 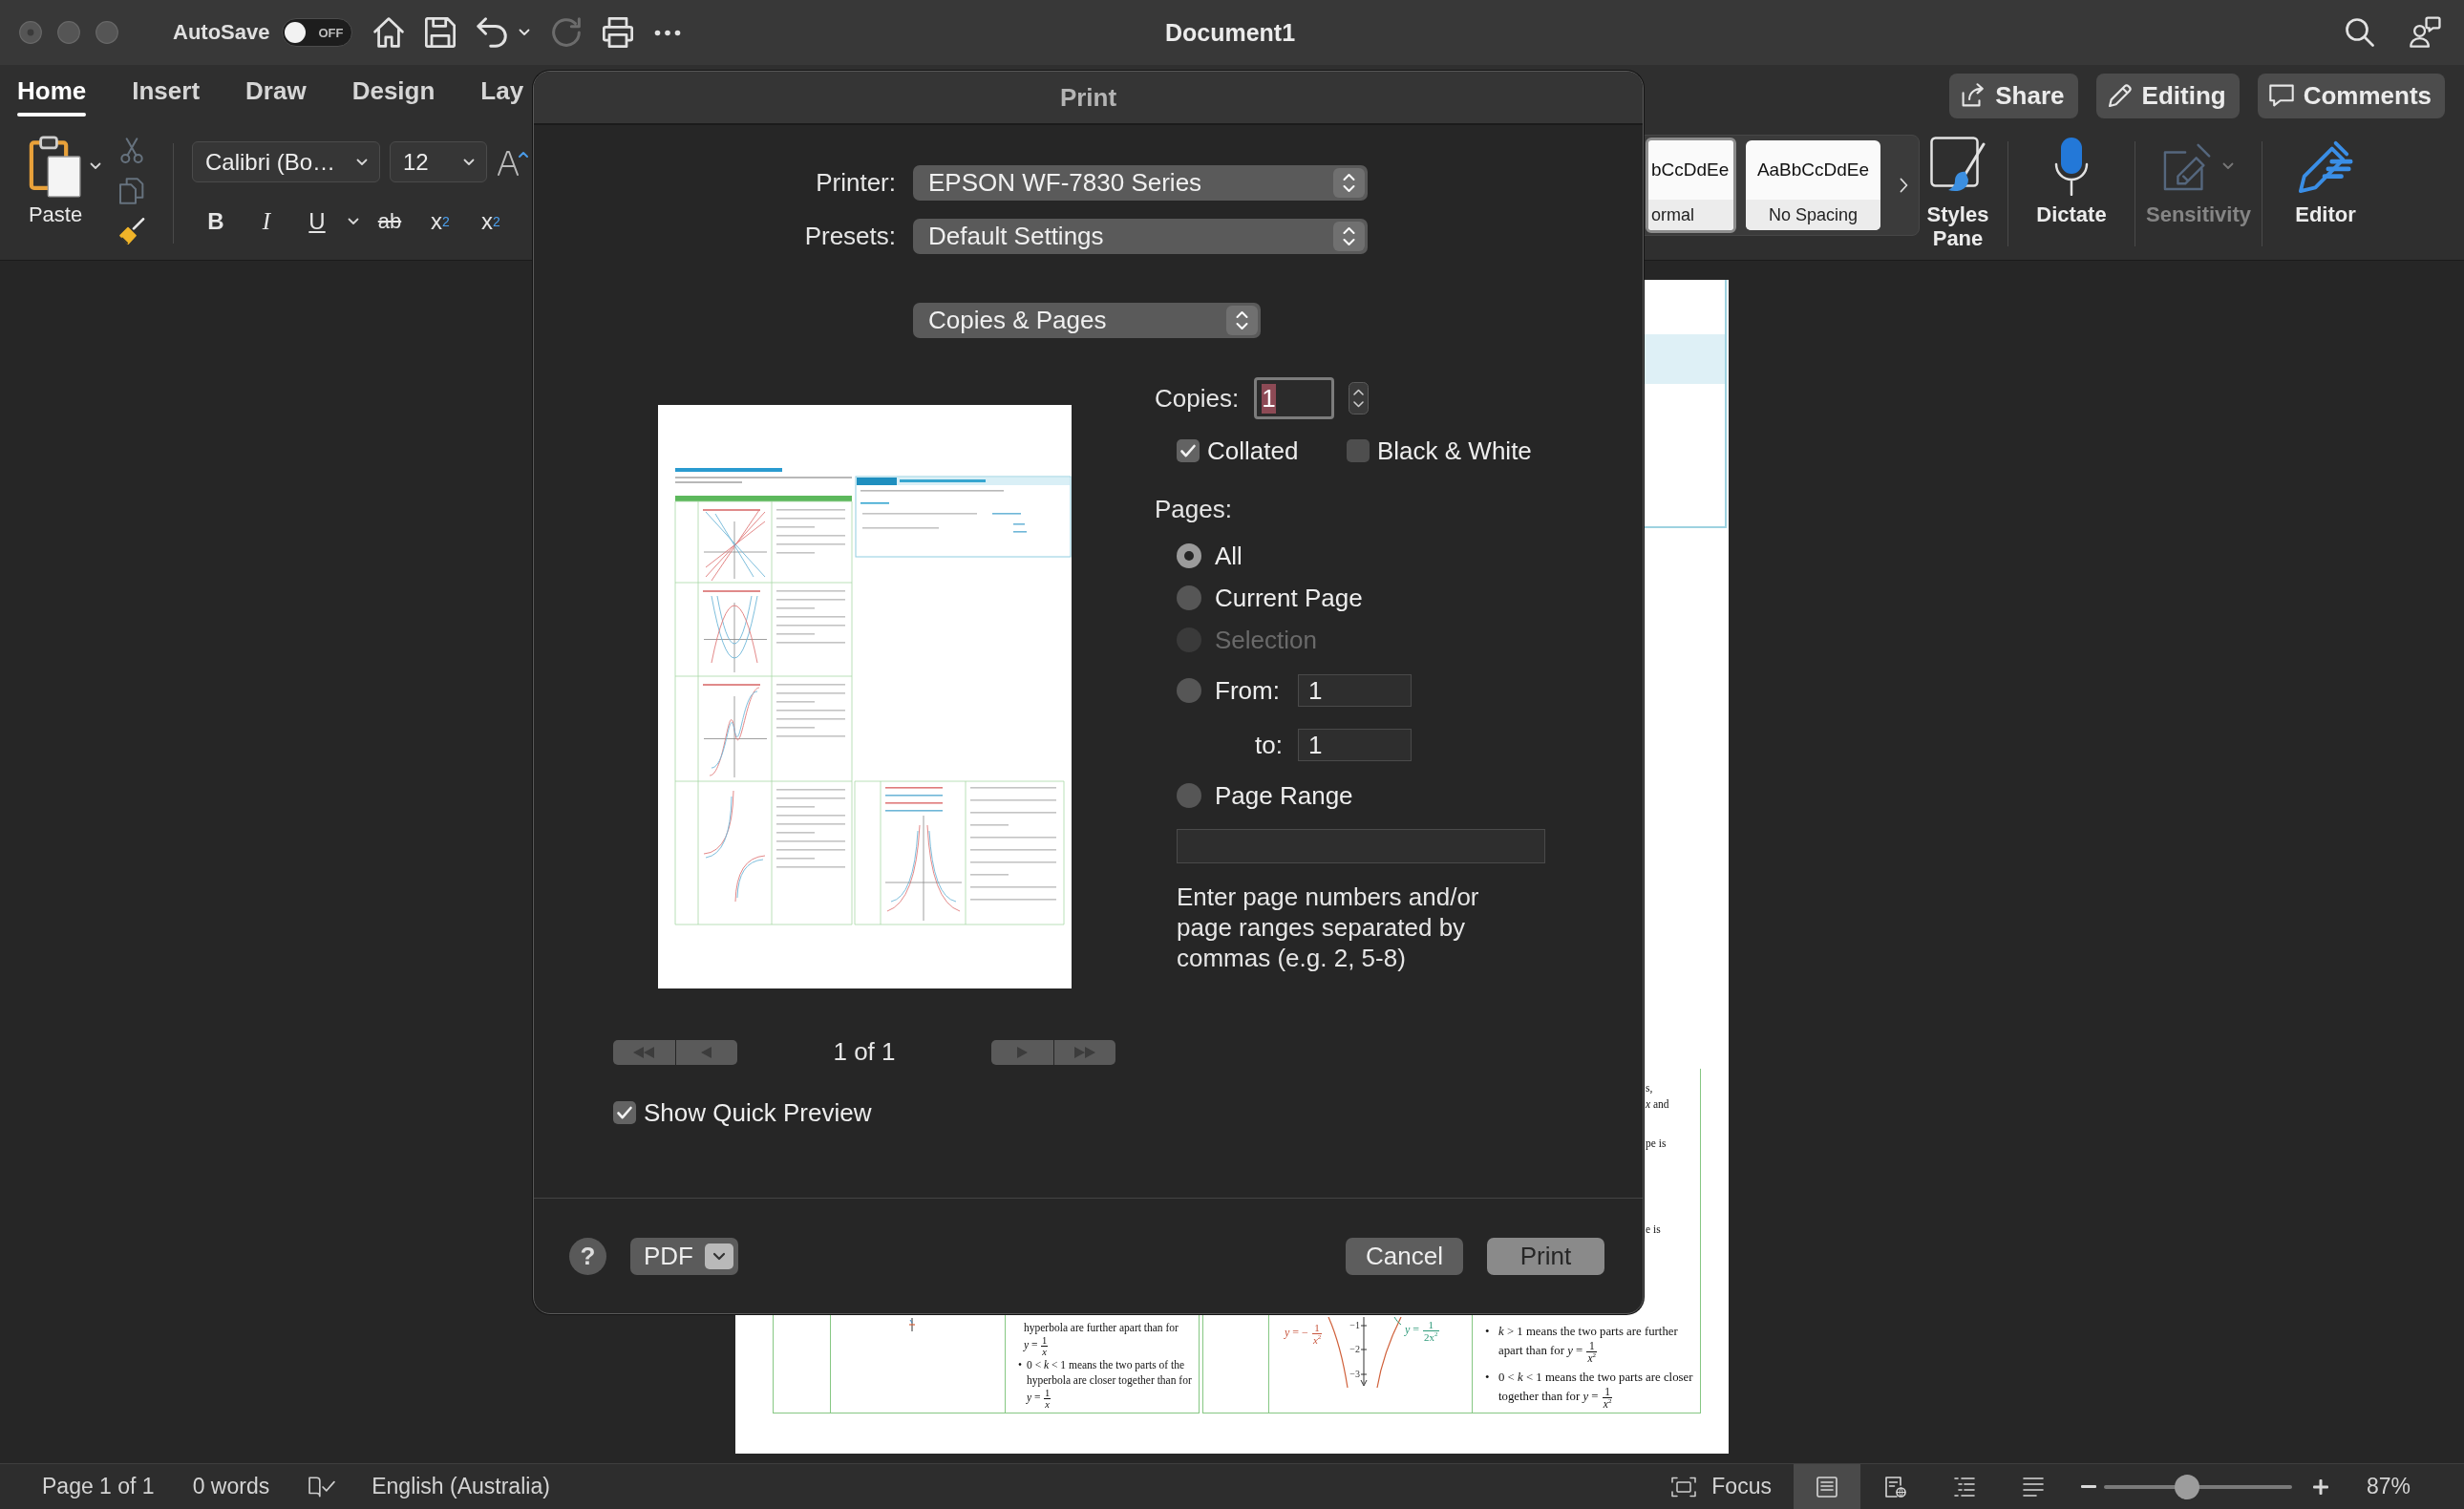 What do you see at coordinates (587, 1256) in the screenshot?
I see `help-button: ?` at bounding box center [587, 1256].